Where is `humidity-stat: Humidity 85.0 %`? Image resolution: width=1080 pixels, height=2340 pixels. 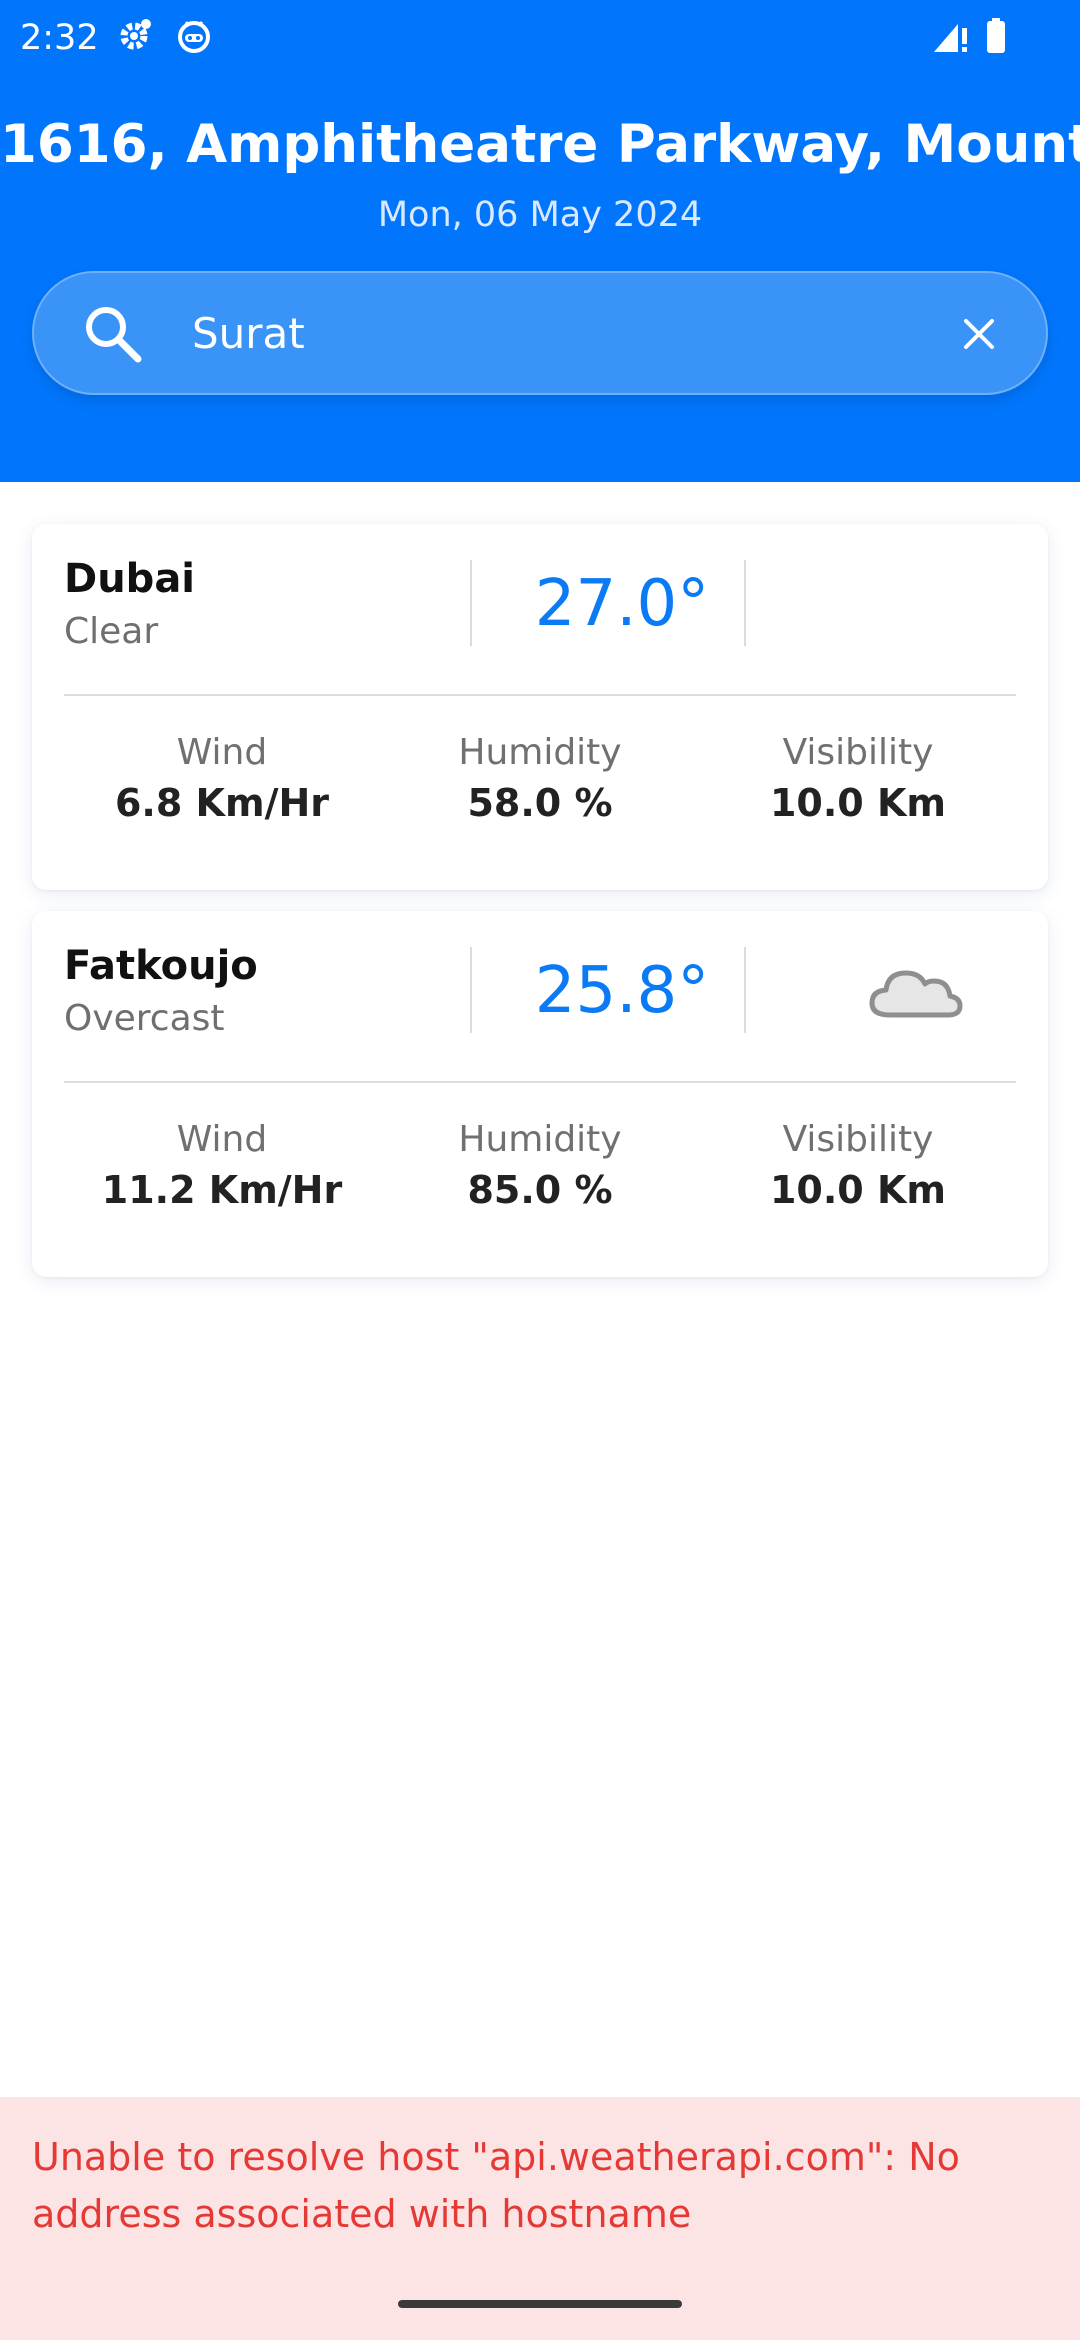
humidity-stat: Humidity 85.0 % is located at coordinates (540, 1167).